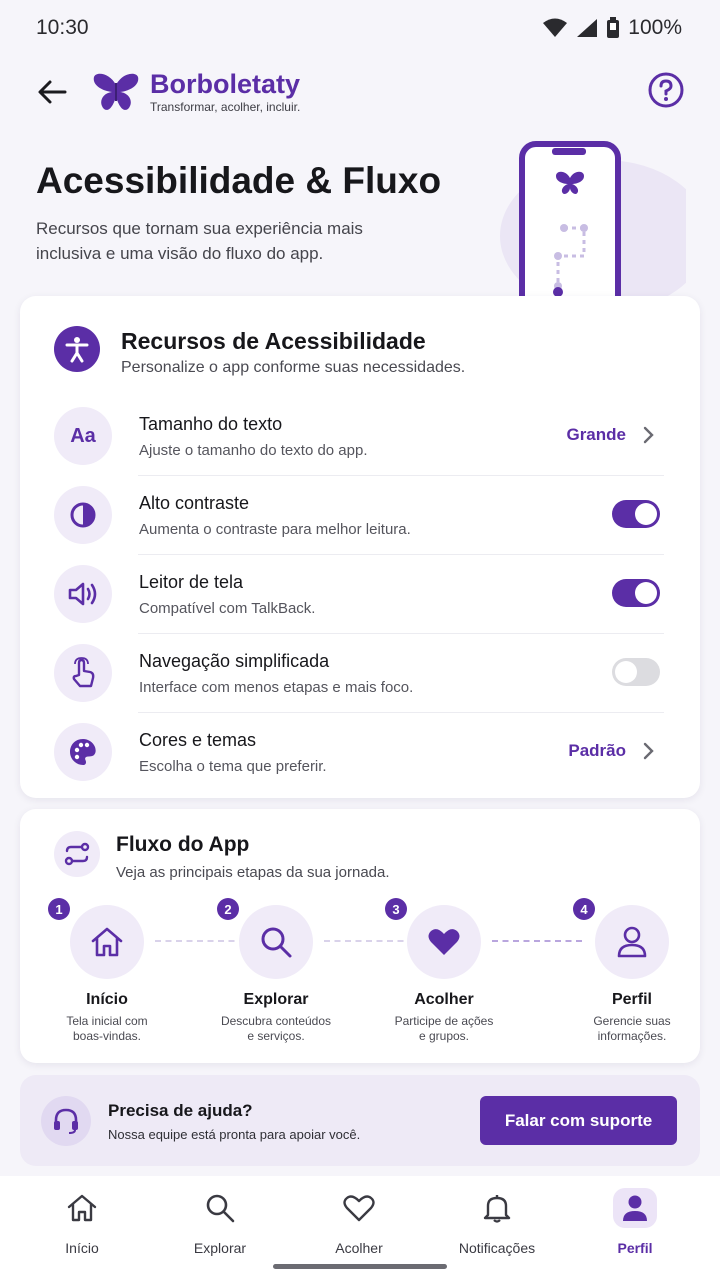 The image size is (720, 1280). Describe the element at coordinates (360, 1266) in the screenshot. I see `gesture-handle` at that location.